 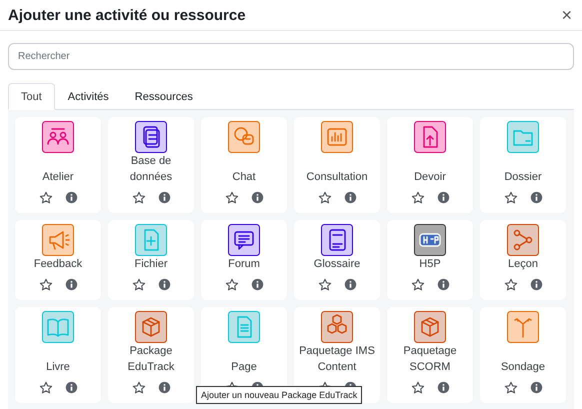 I want to click on activity-name: Atelier, so click(x=58, y=177).